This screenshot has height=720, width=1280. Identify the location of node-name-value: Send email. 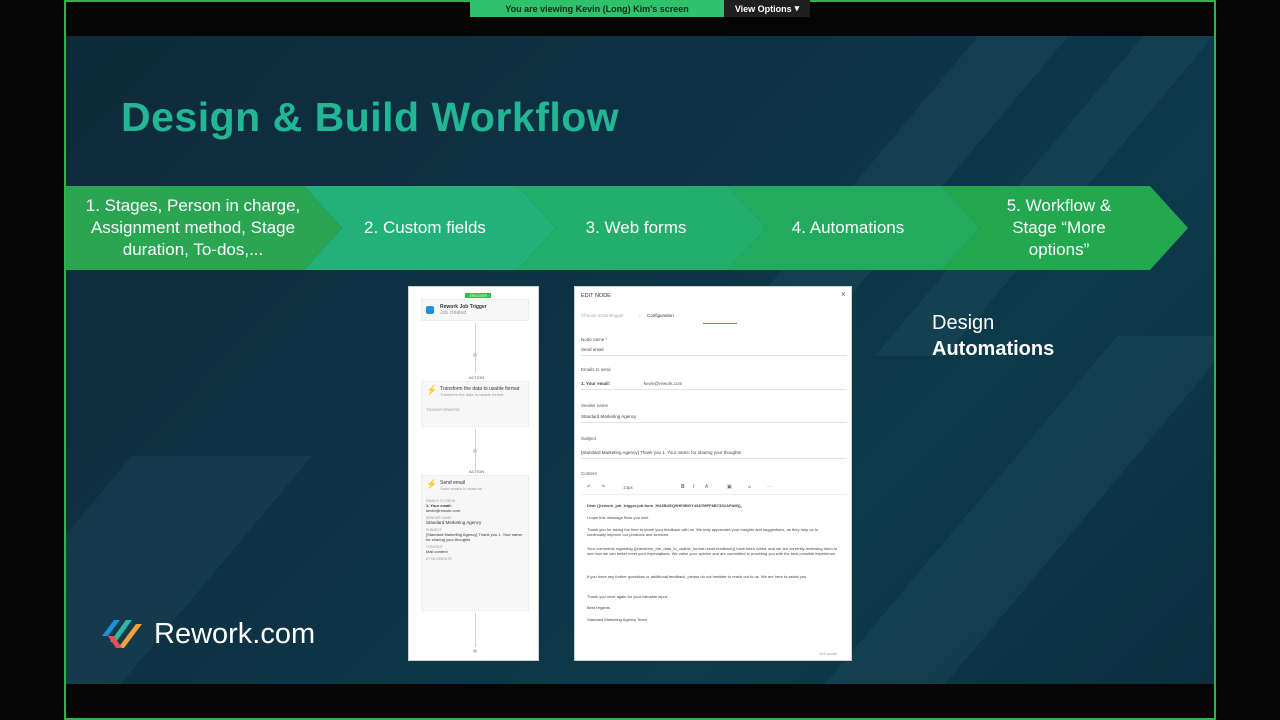
(592, 349).